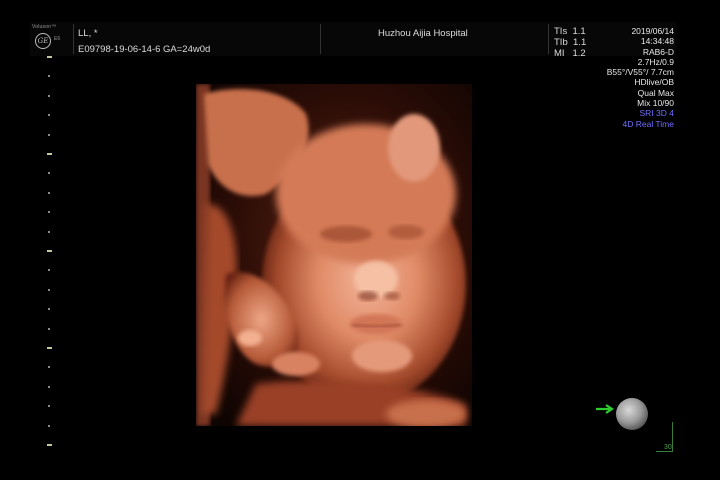  I want to click on thermal-label: MI, so click(559, 53).